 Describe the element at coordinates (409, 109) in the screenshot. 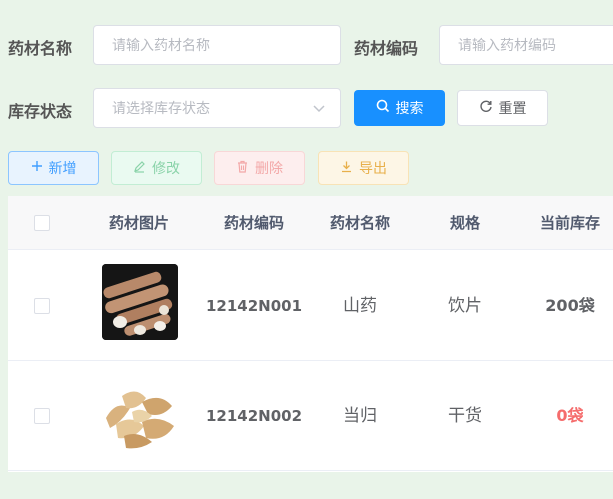

I see `search-button-label: 搜索` at that location.